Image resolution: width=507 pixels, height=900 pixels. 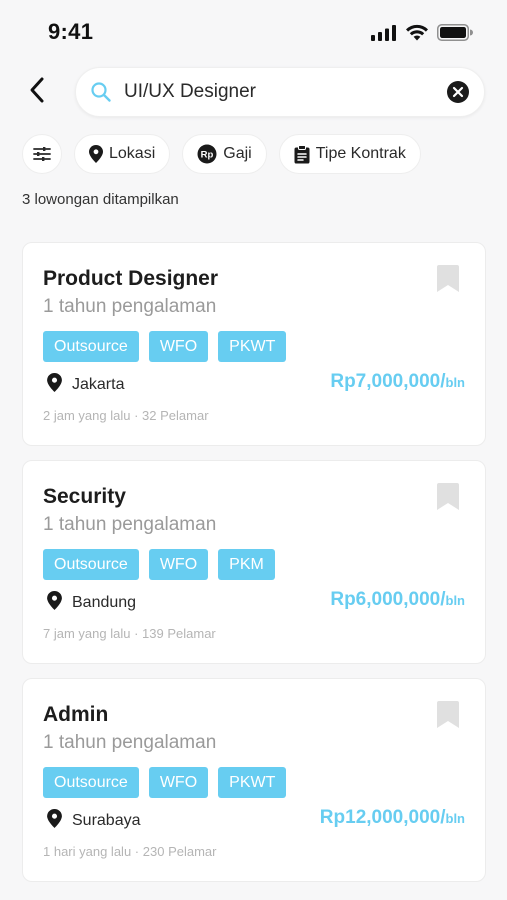 I want to click on battery-icon, so click(x=455, y=32).